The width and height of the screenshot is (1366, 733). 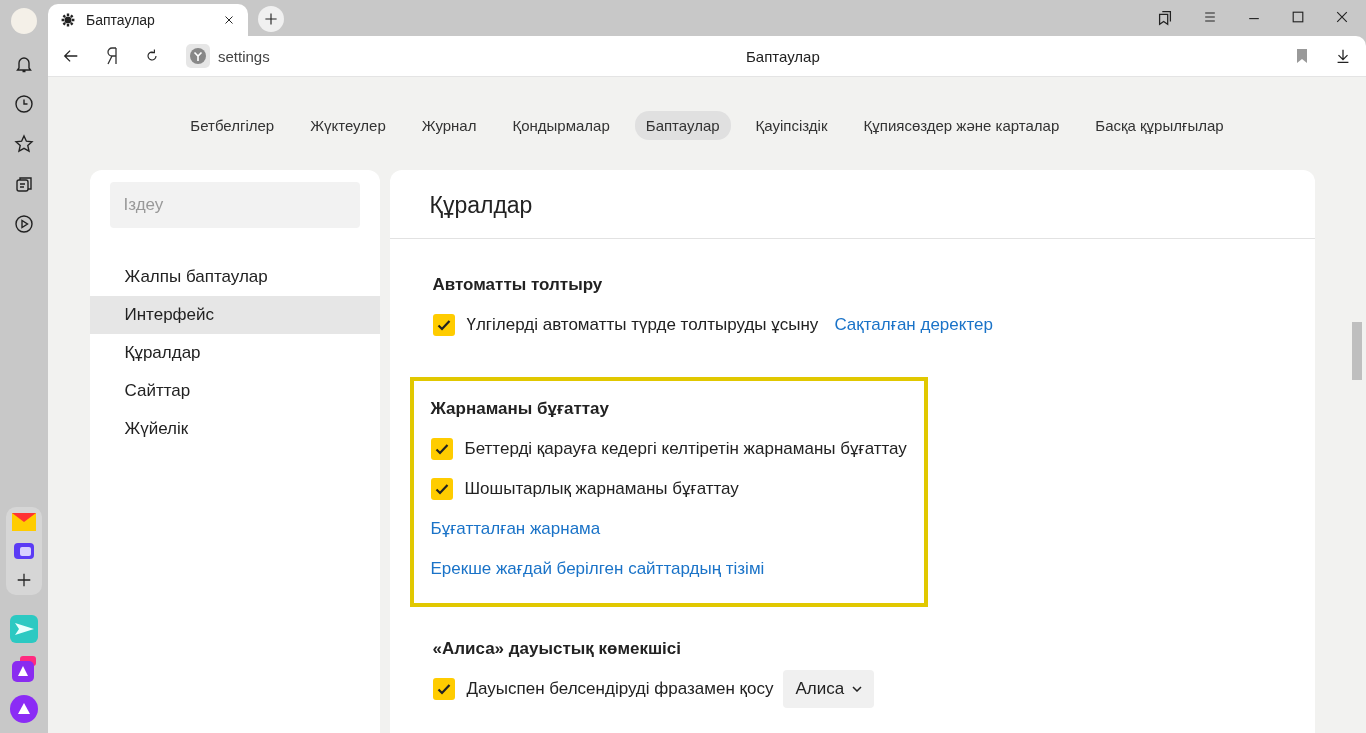 What do you see at coordinates (682, 125) in the screenshot?
I see `nav-tab: Баптаулар` at bounding box center [682, 125].